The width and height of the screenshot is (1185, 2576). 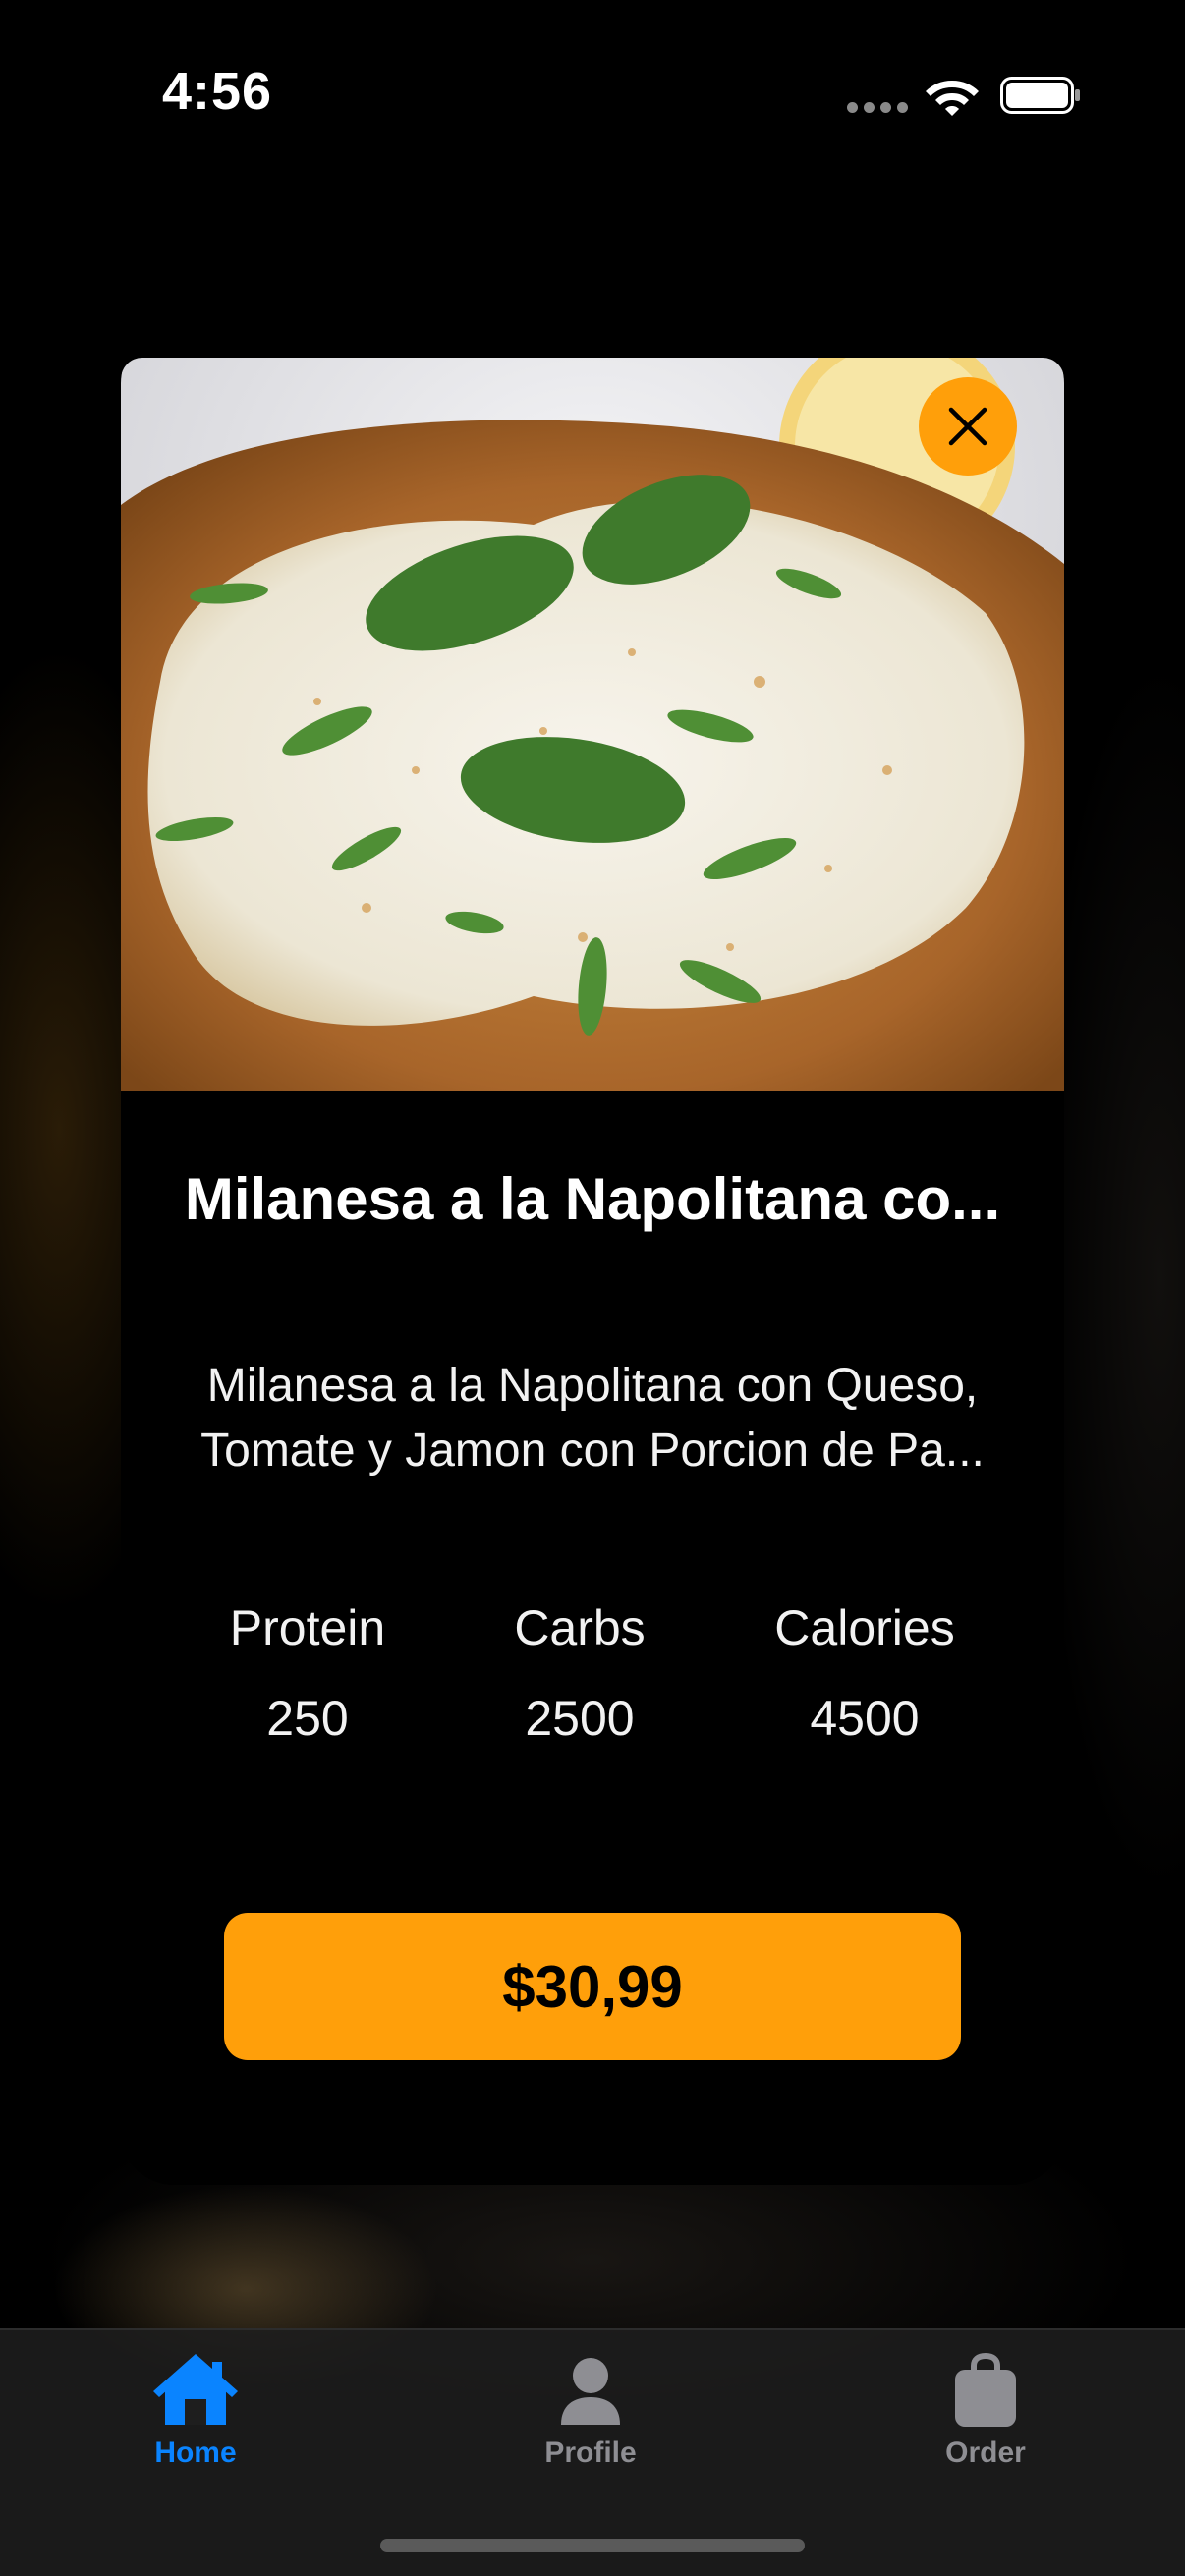 I want to click on nutrition-protein: Protein 250, so click(x=308, y=1673).